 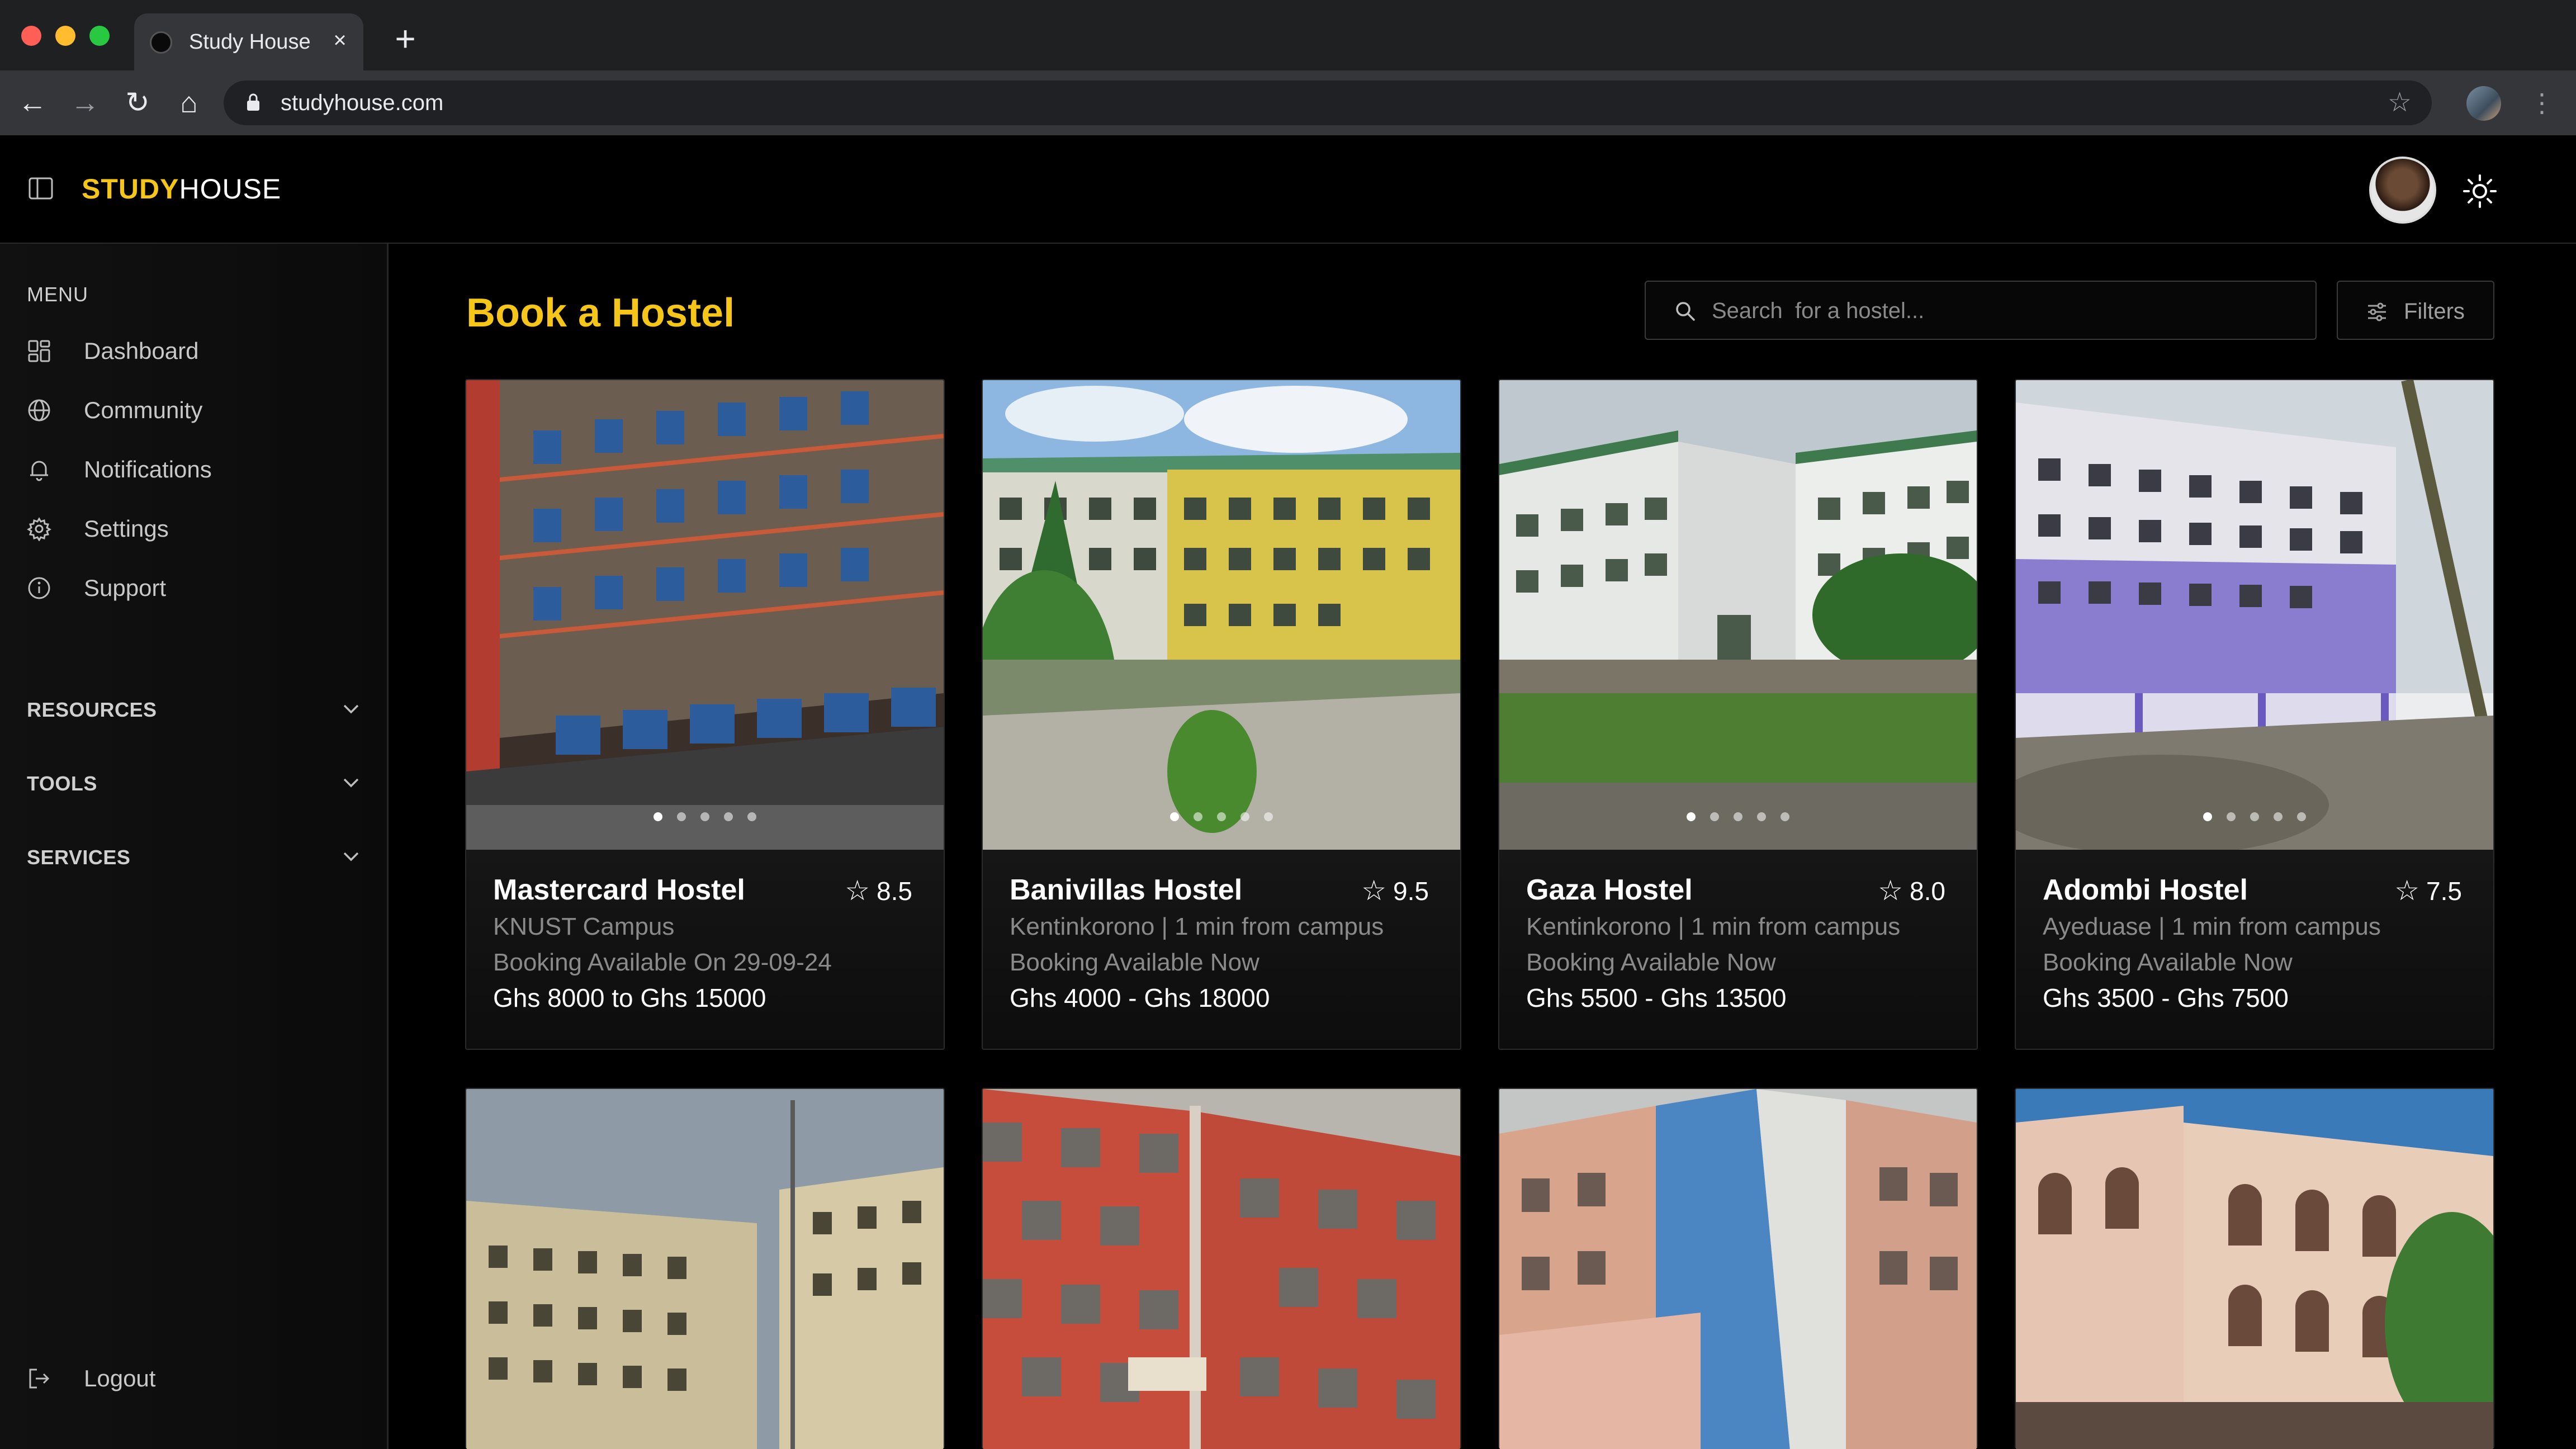 What do you see at coordinates (195, 784) in the screenshot?
I see `section-tools: TOOLS` at bounding box center [195, 784].